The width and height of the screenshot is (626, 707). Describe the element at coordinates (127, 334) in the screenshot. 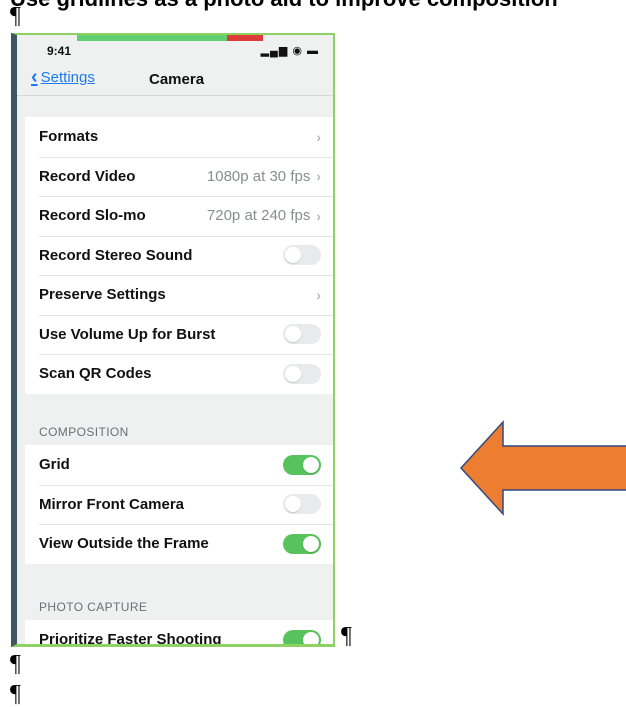

I see `setting-label: Use Volume Up for Burst` at that location.